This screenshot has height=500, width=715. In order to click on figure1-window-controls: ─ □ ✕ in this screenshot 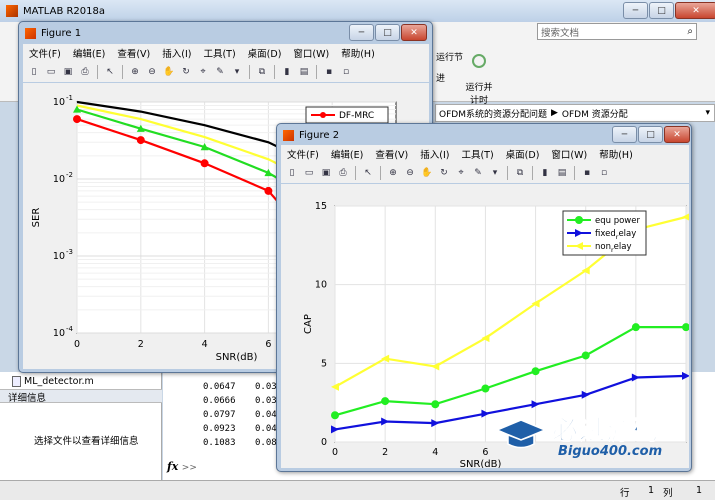, I will do `click(388, 32)`.